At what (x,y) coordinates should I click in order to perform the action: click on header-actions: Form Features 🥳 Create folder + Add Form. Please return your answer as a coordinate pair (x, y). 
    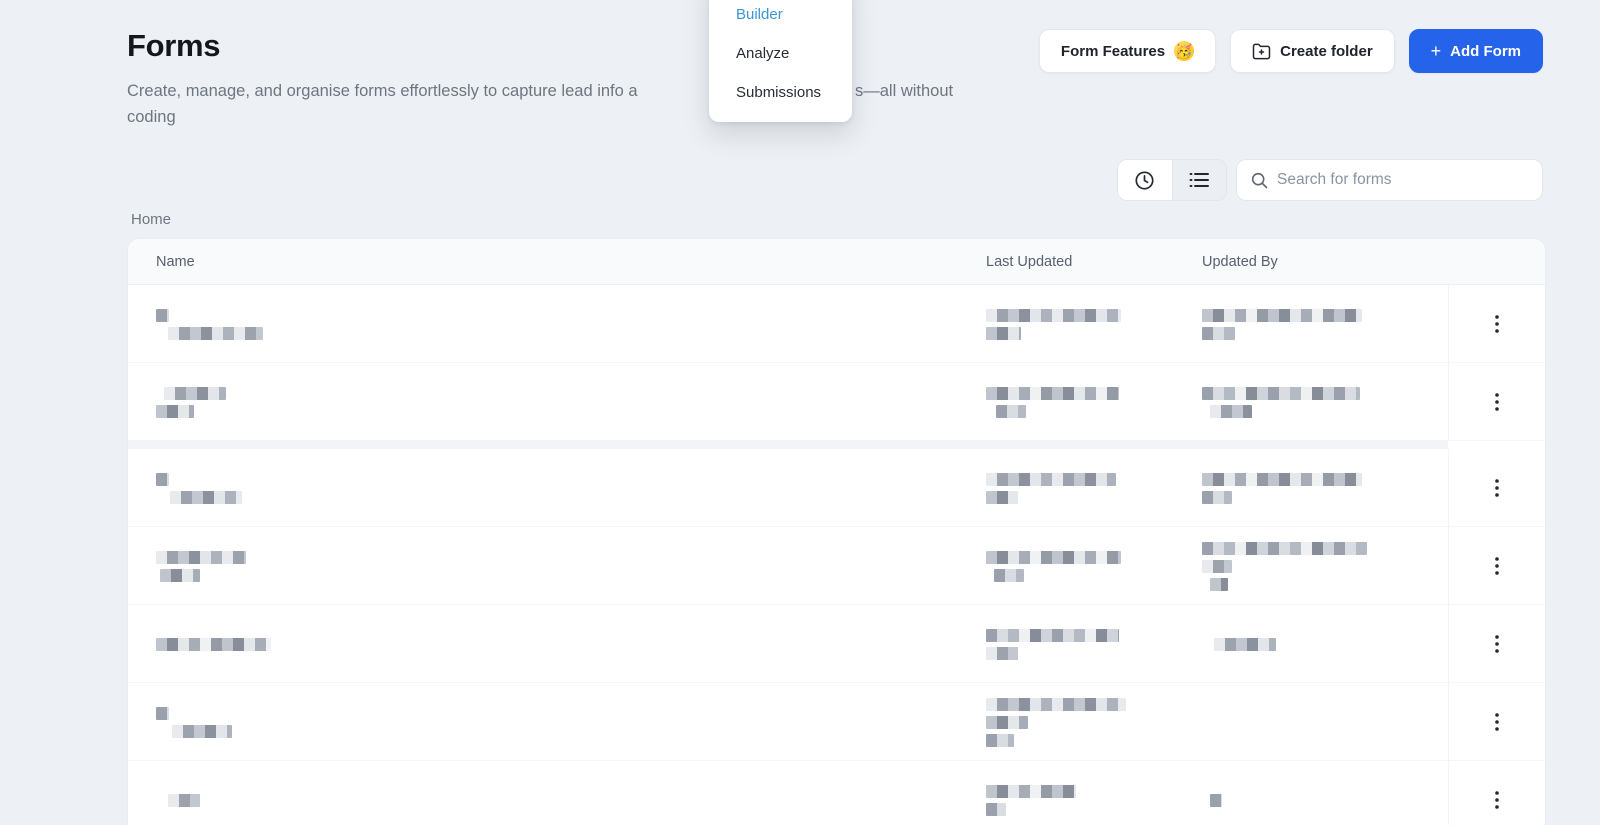
    Looking at the image, I should click on (1290, 51).